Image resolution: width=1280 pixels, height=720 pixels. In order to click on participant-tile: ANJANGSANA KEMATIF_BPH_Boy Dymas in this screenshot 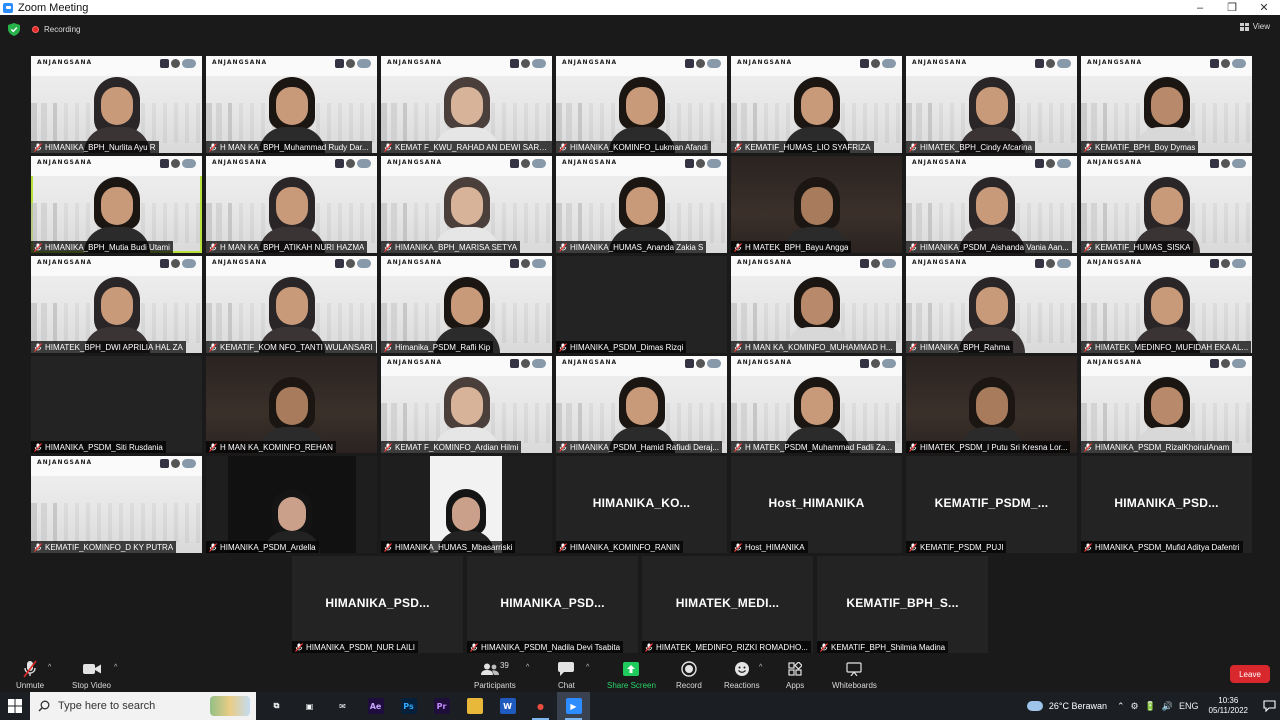, I will do `click(1166, 104)`.